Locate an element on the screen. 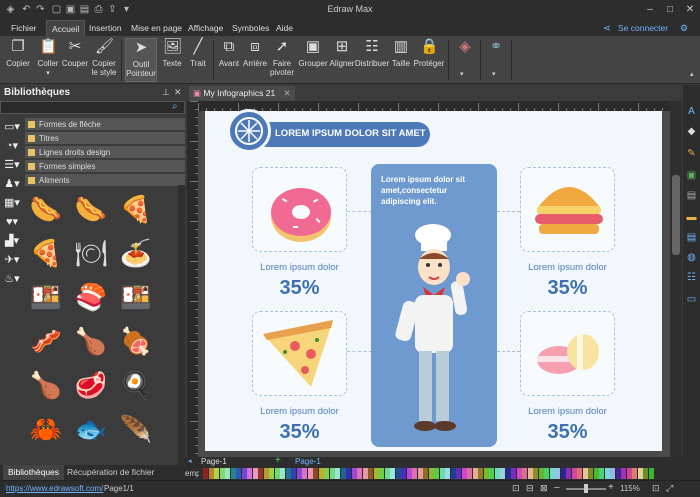 Image resolution: width=700 pixels, height=497 pixels. egg-shape: 🍳 is located at coordinates (136, 385).